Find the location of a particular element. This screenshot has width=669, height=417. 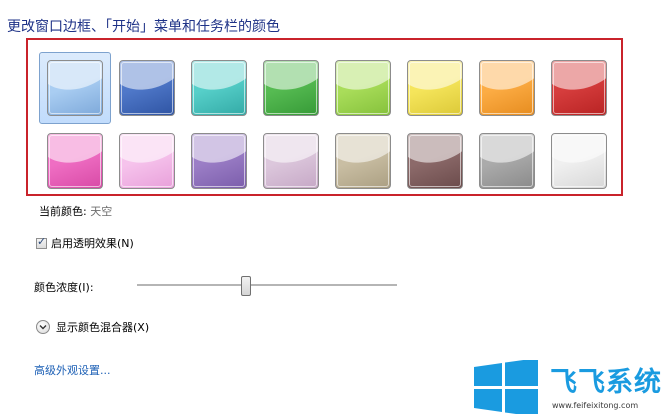

windows-logo-icon is located at coordinates (506, 387).